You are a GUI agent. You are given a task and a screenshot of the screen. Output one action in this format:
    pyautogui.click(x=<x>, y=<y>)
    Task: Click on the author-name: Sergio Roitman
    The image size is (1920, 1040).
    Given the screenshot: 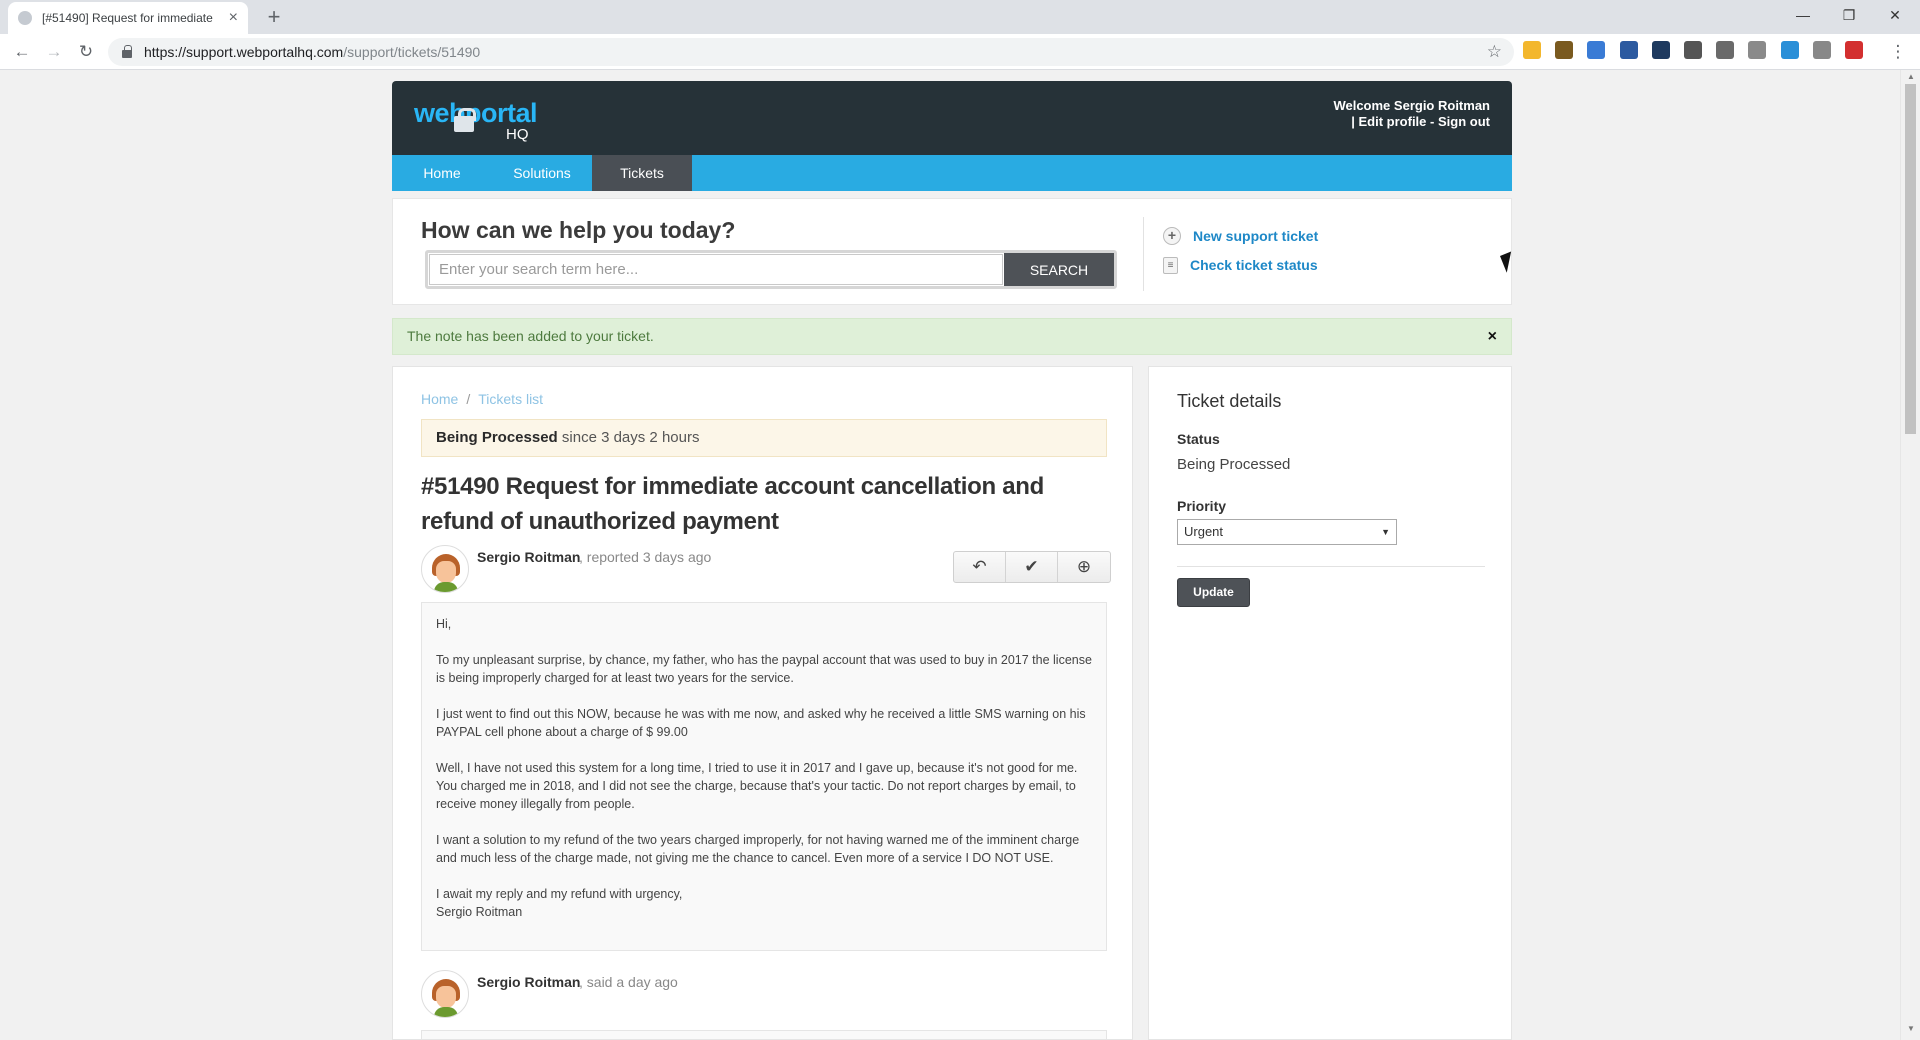 What is the action you would take?
    pyautogui.click(x=529, y=557)
    